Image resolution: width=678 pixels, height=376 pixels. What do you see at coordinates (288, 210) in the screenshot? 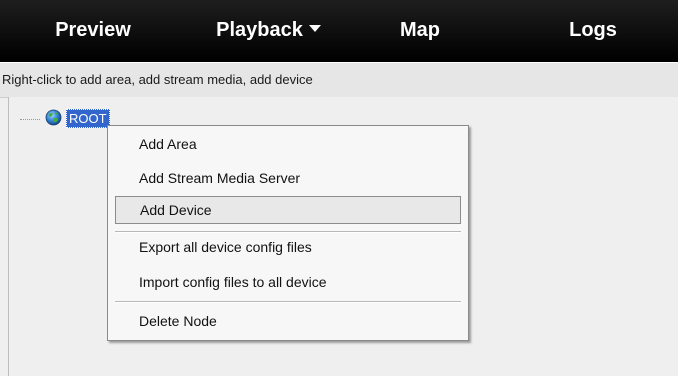
I see `menu-item-add-device: Add Device` at bounding box center [288, 210].